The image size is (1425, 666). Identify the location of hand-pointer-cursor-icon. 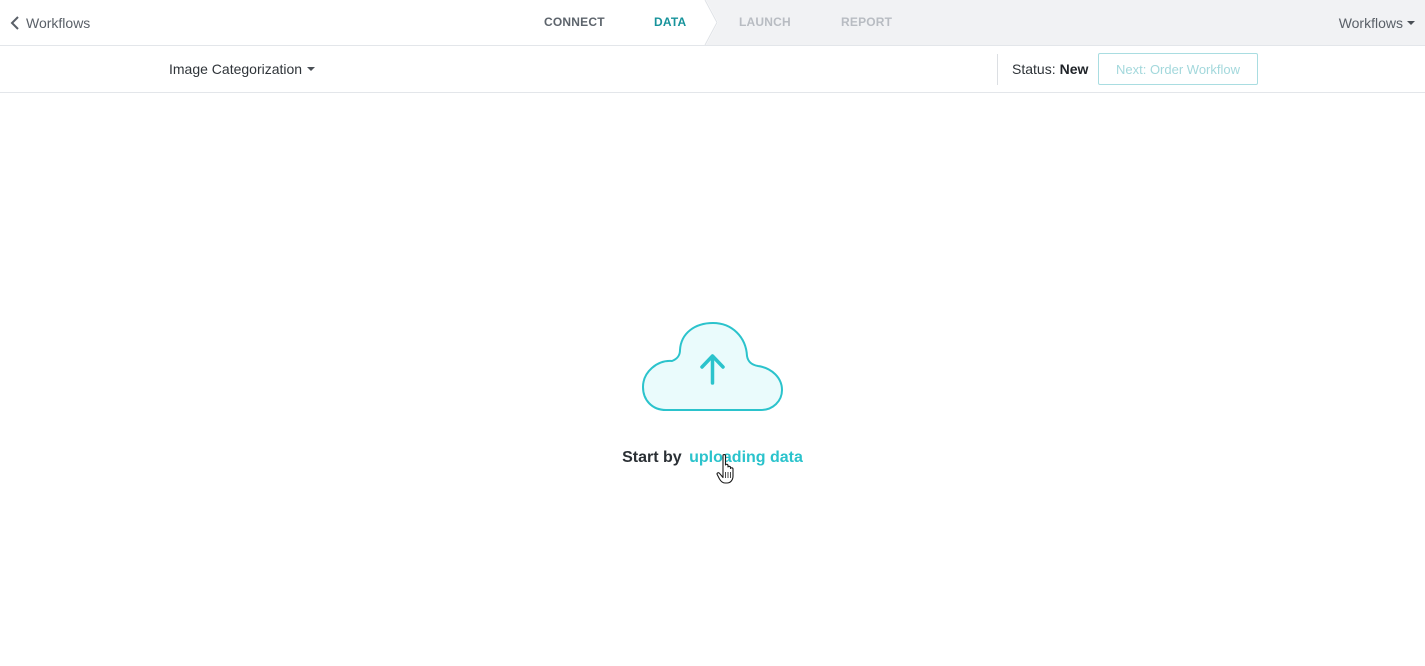
(725, 468).